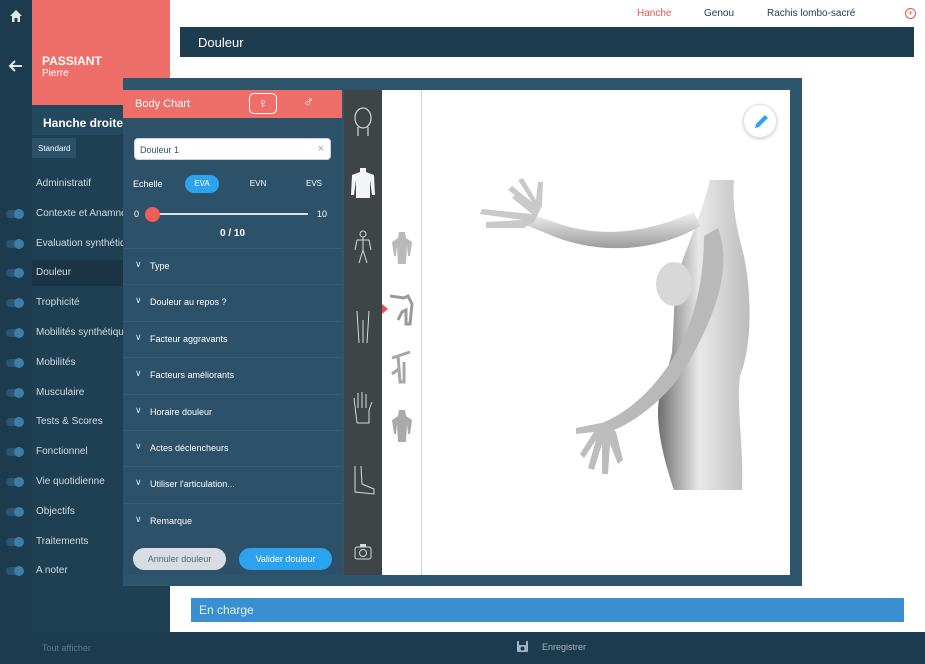 The width and height of the screenshot is (925, 664). Describe the element at coordinates (363, 407) in the screenshot. I see `hand-view-icon` at that location.